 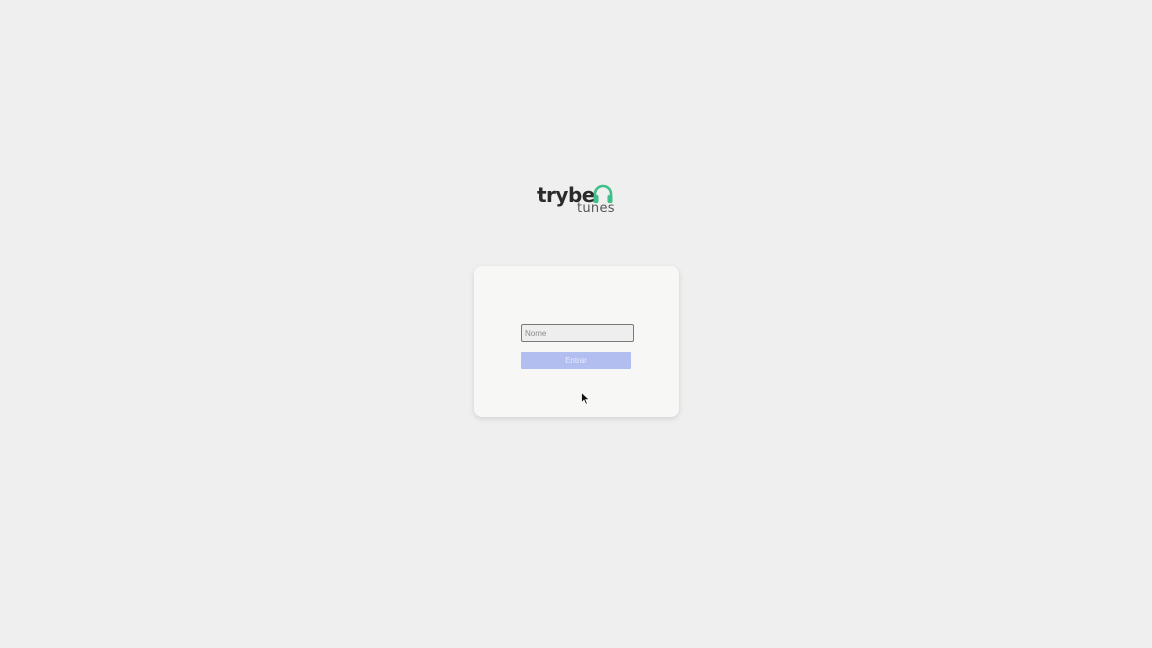 I want to click on login-card: Entrar, so click(x=576, y=341).